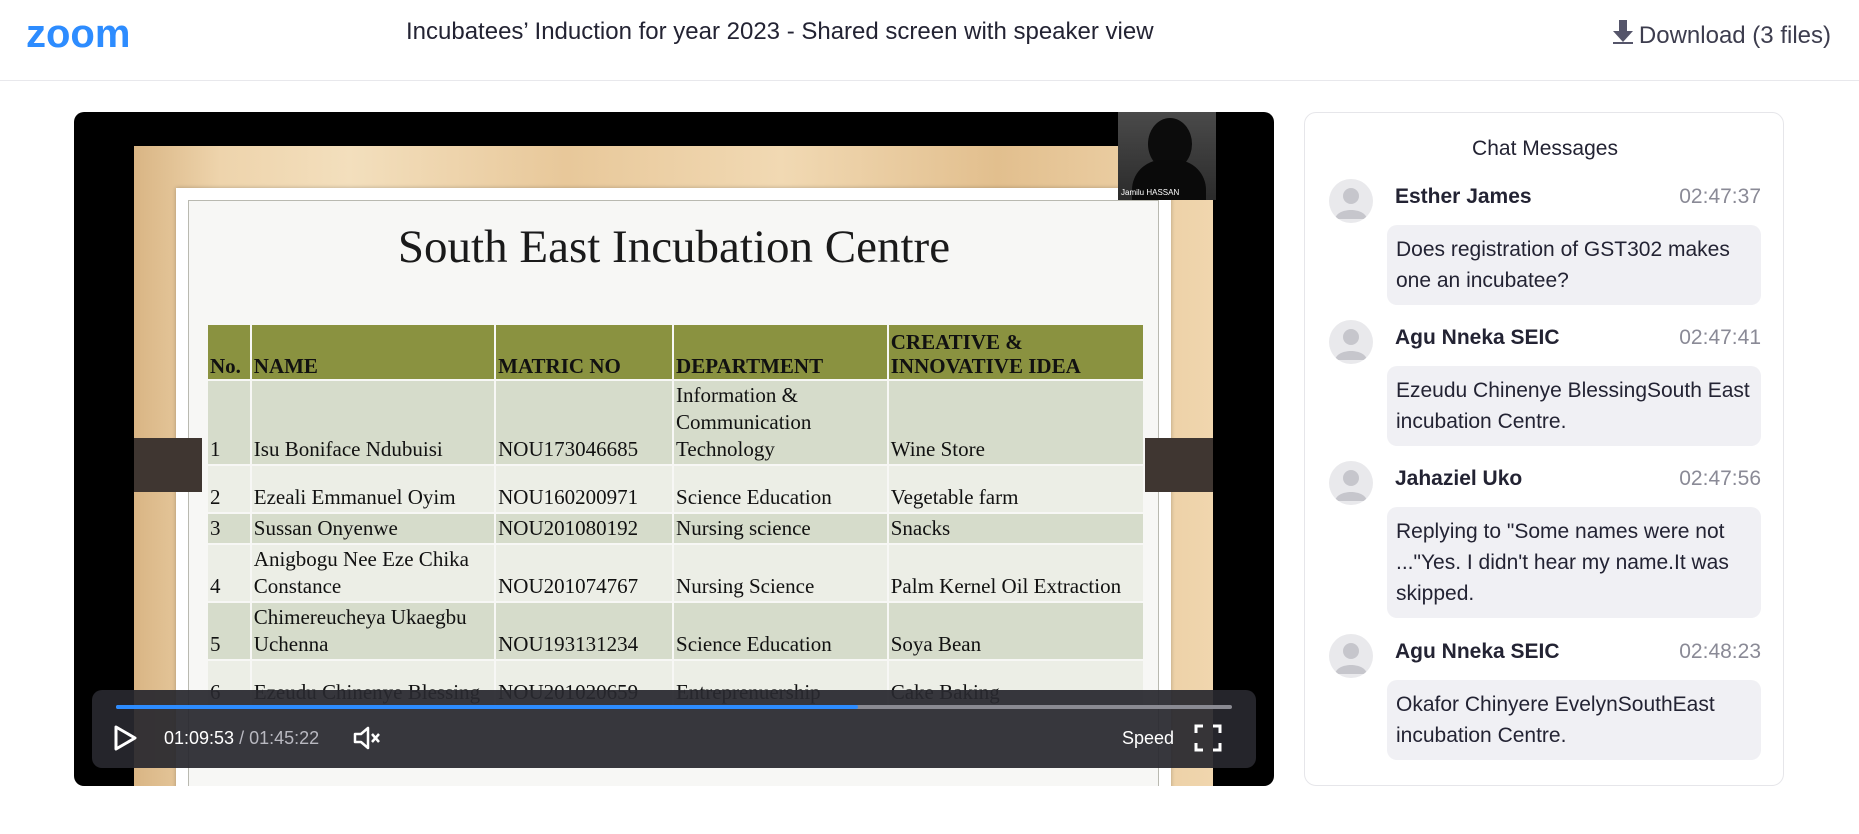 The height and width of the screenshot is (834, 1859). Describe the element at coordinates (373, 352) in the screenshot. I see `column-header: NAME` at that location.